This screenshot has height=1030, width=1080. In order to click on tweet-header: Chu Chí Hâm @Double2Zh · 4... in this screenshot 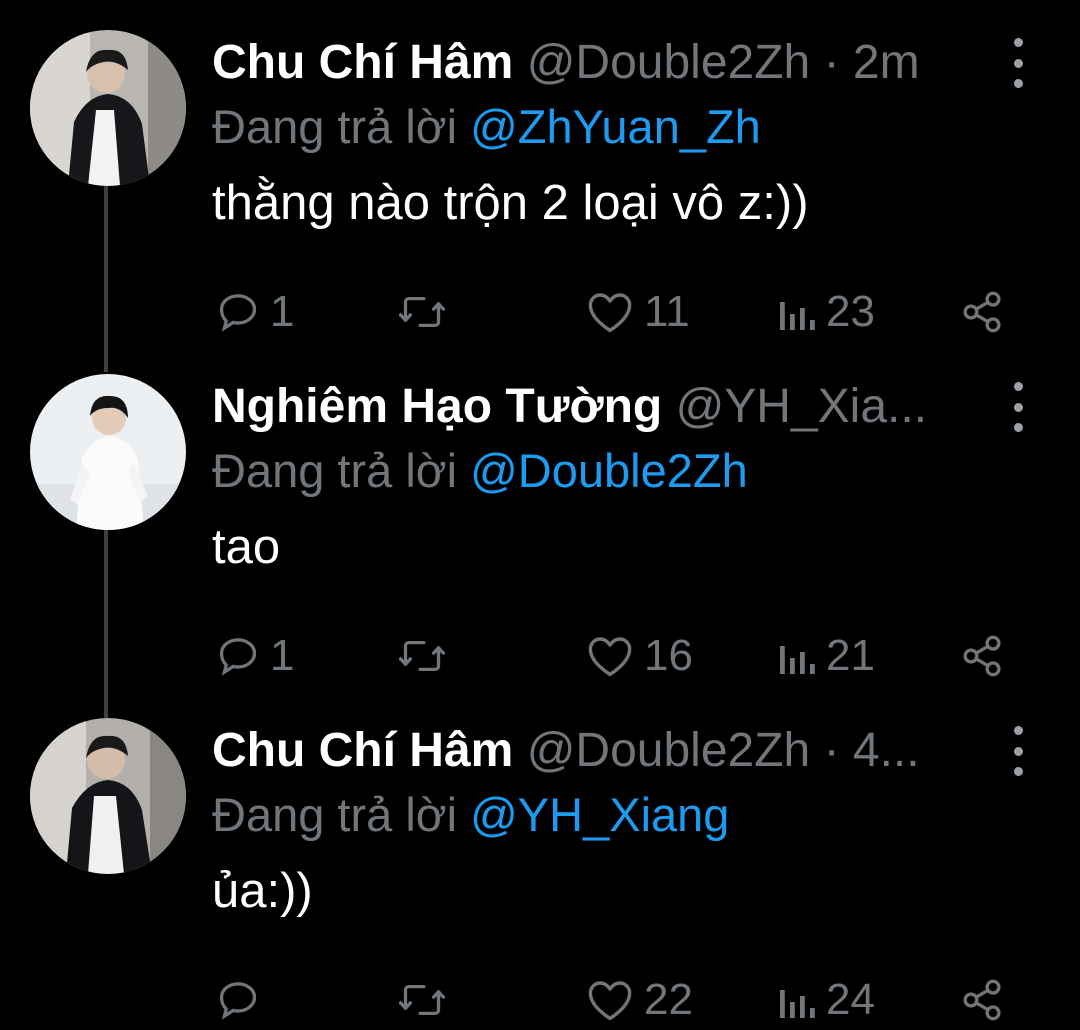, I will do `click(591, 751)`.